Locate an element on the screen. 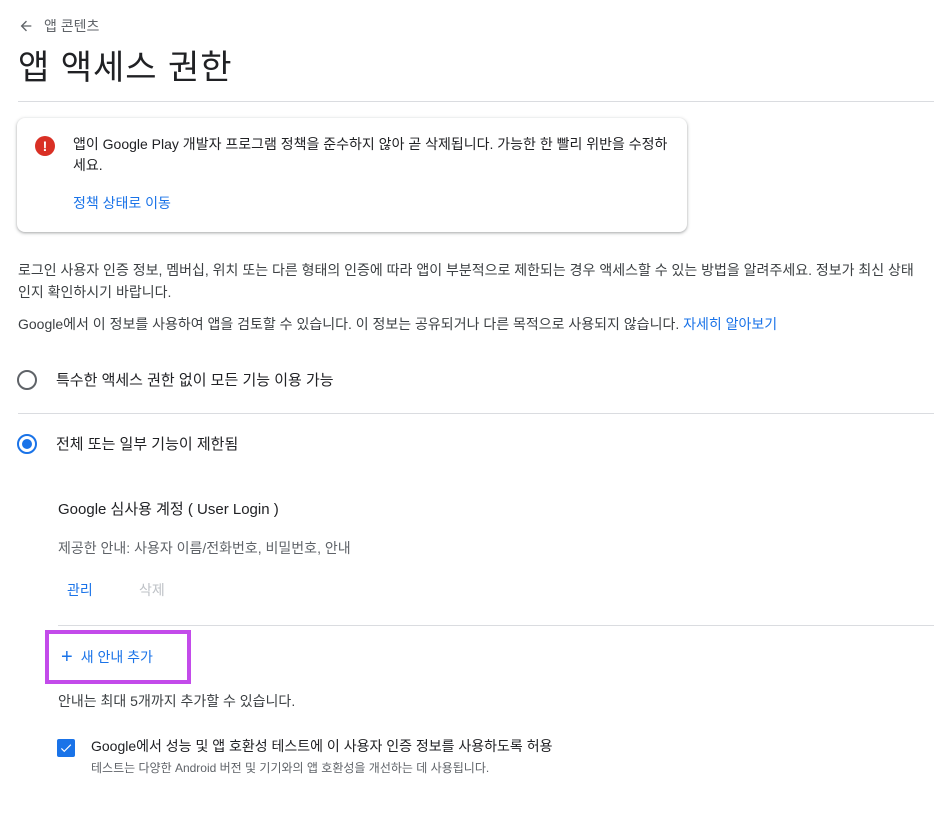 The height and width of the screenshot is (815, 934). plus-icon: + is located at coordinates (67, 657).